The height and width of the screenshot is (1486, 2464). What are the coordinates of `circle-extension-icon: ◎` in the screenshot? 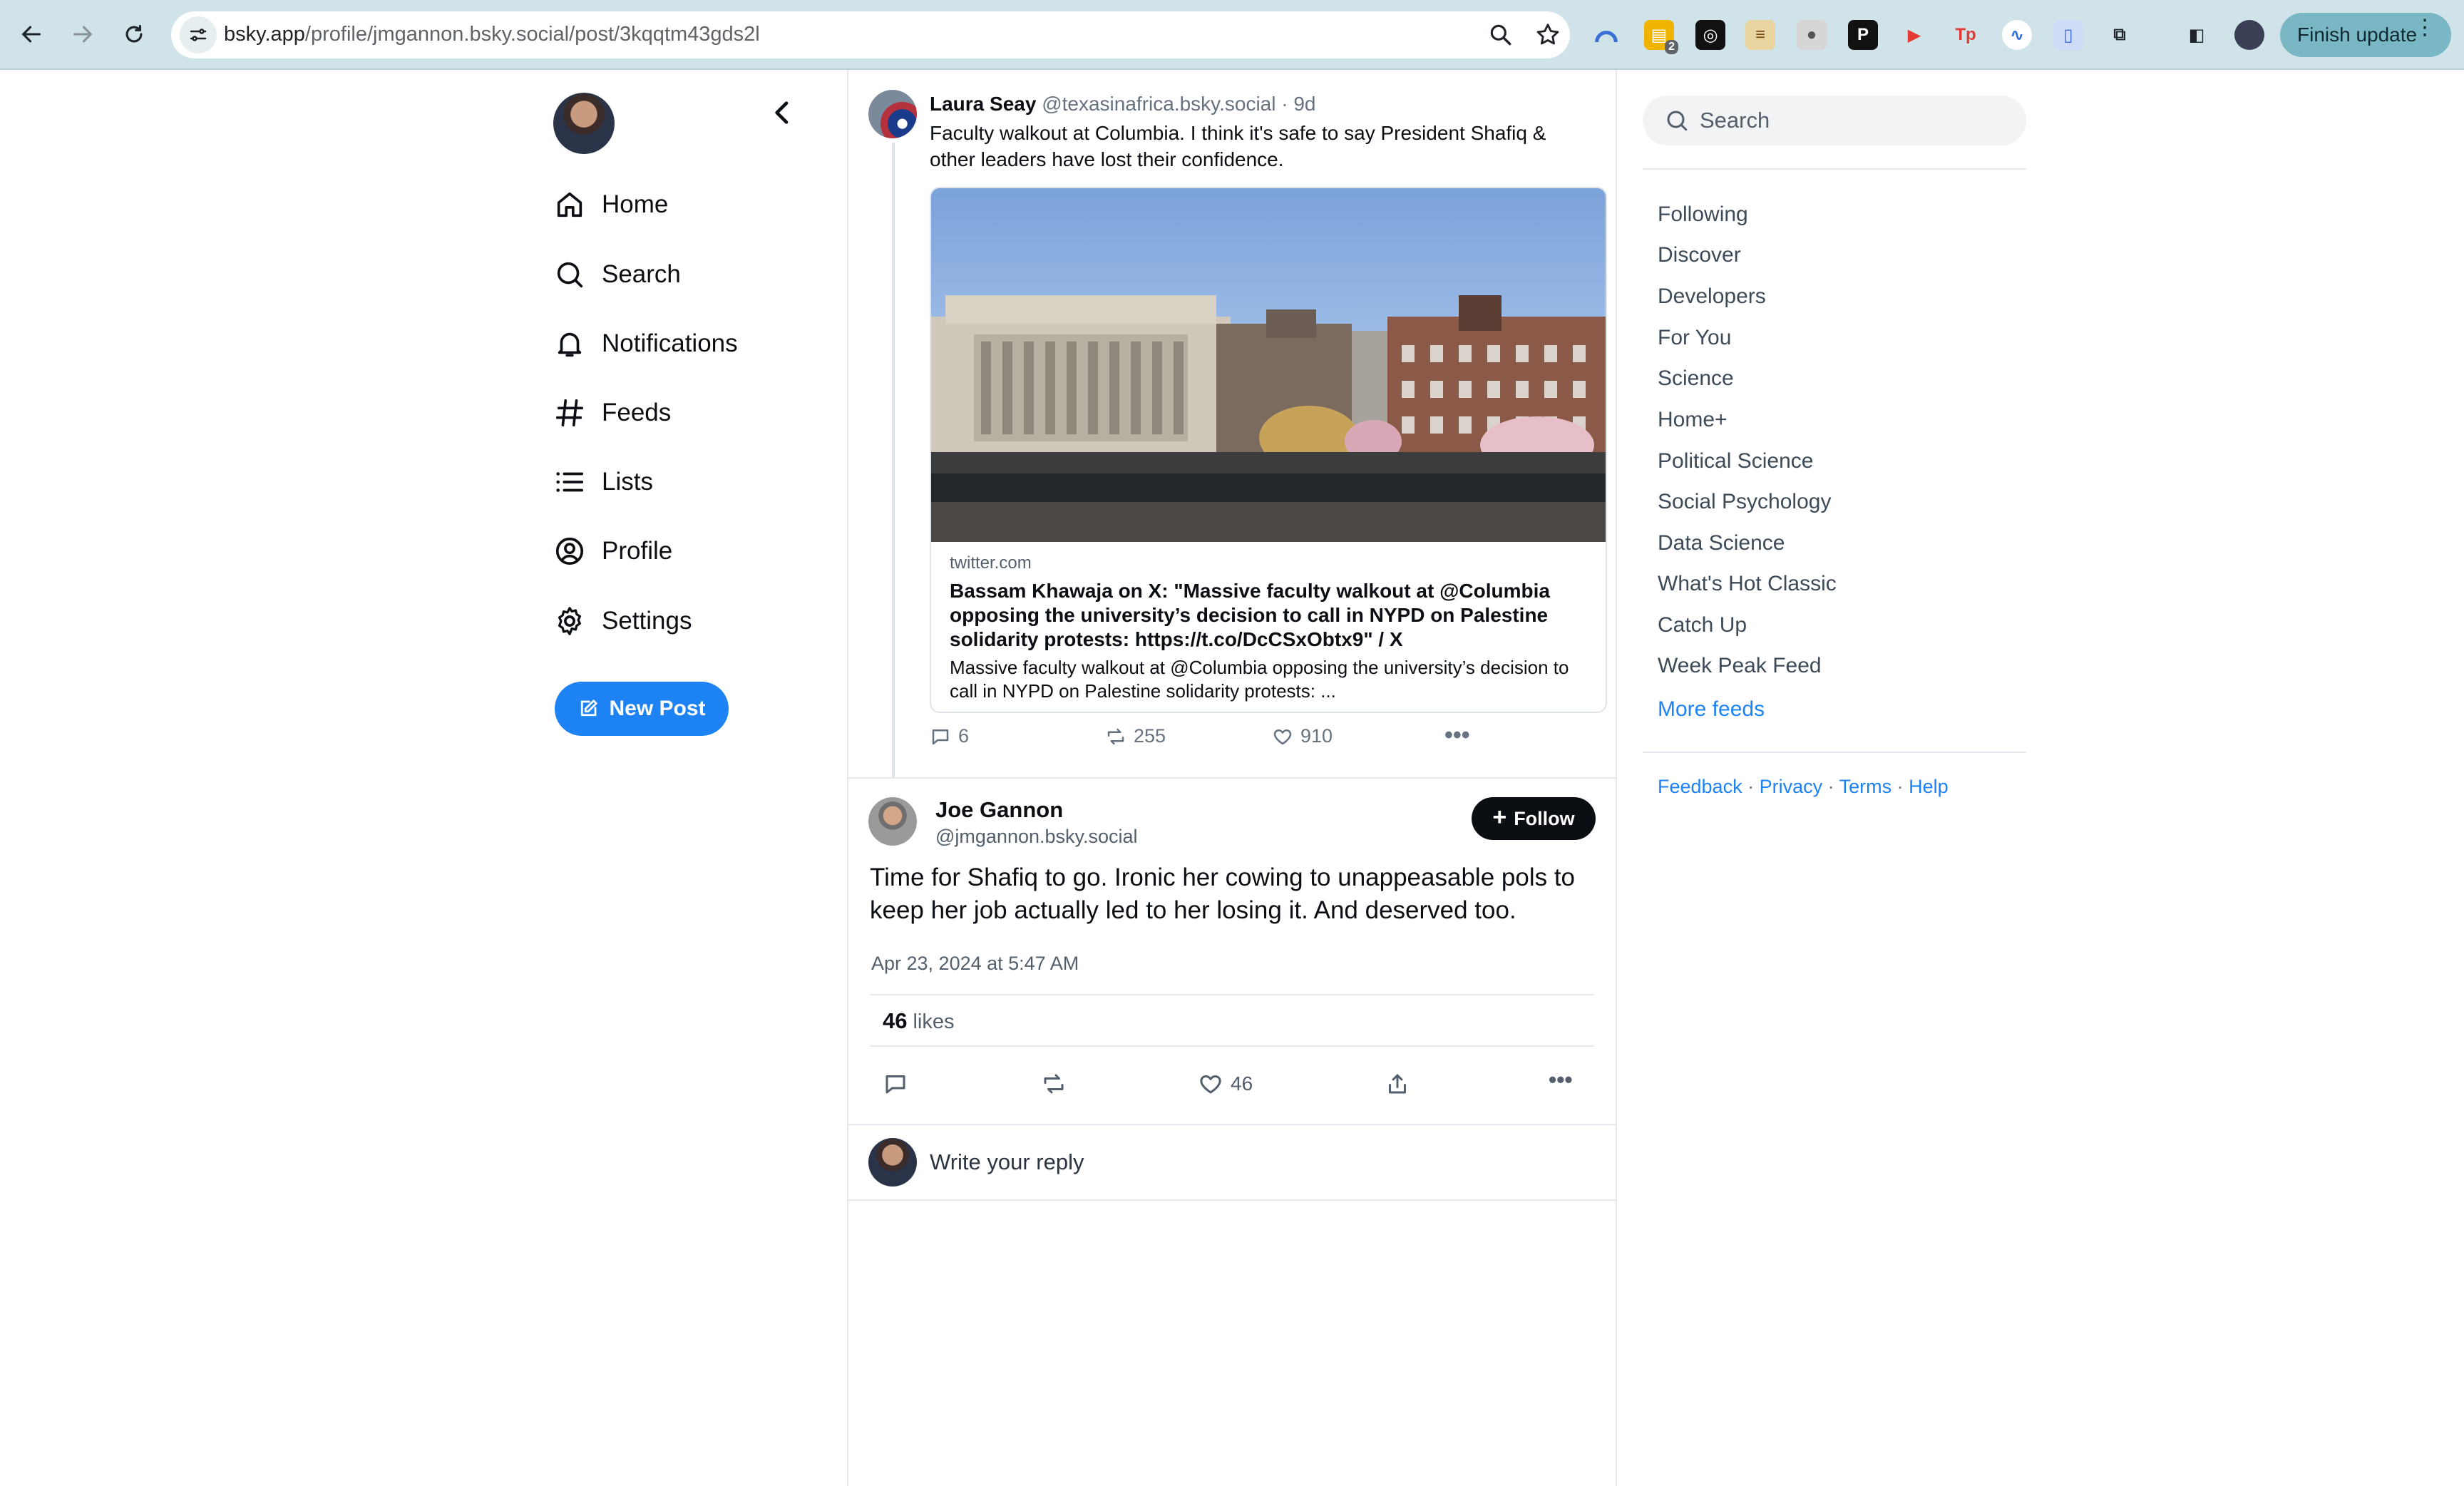 It's located at (1710, 35).